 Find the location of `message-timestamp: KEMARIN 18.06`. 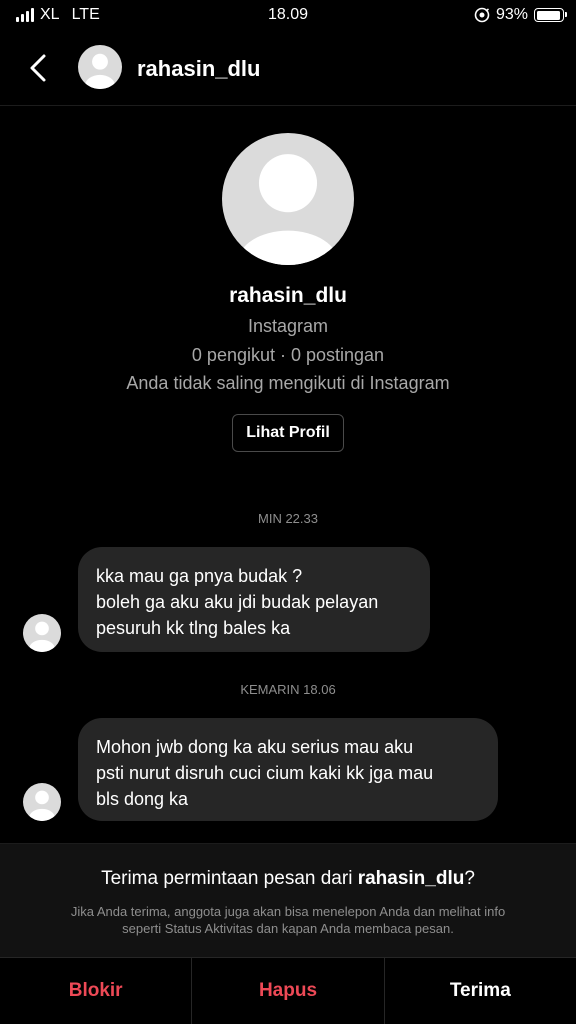

message-timestamp: KEMARIN 18.06 is located at coordinates (288, 689).